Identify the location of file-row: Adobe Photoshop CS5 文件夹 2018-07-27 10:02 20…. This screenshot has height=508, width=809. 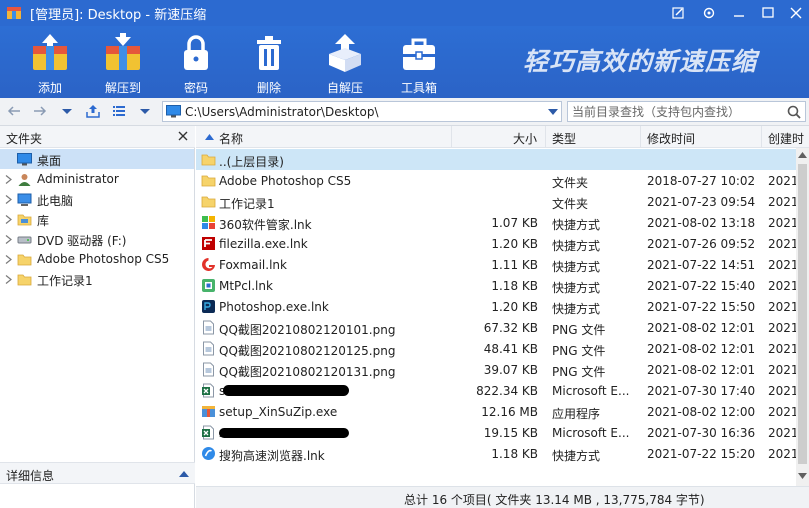
(497, 180).